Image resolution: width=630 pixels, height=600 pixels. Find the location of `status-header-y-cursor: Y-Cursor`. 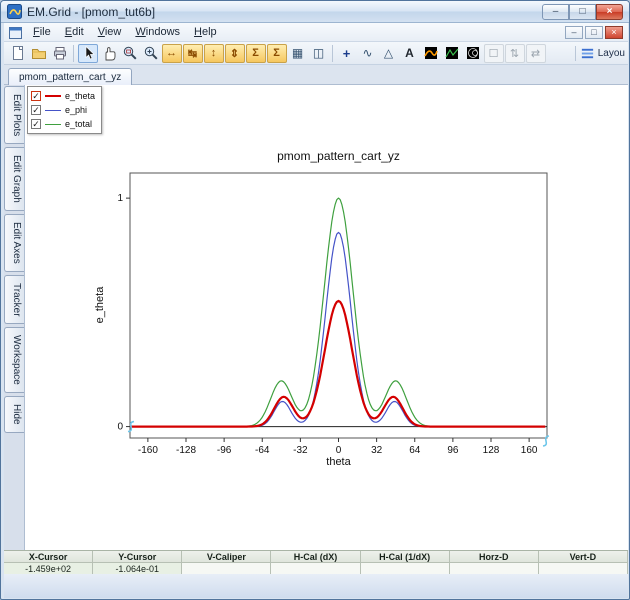

status-header-y-cursor: Y-Cursor is located at coordinates (138, 557).